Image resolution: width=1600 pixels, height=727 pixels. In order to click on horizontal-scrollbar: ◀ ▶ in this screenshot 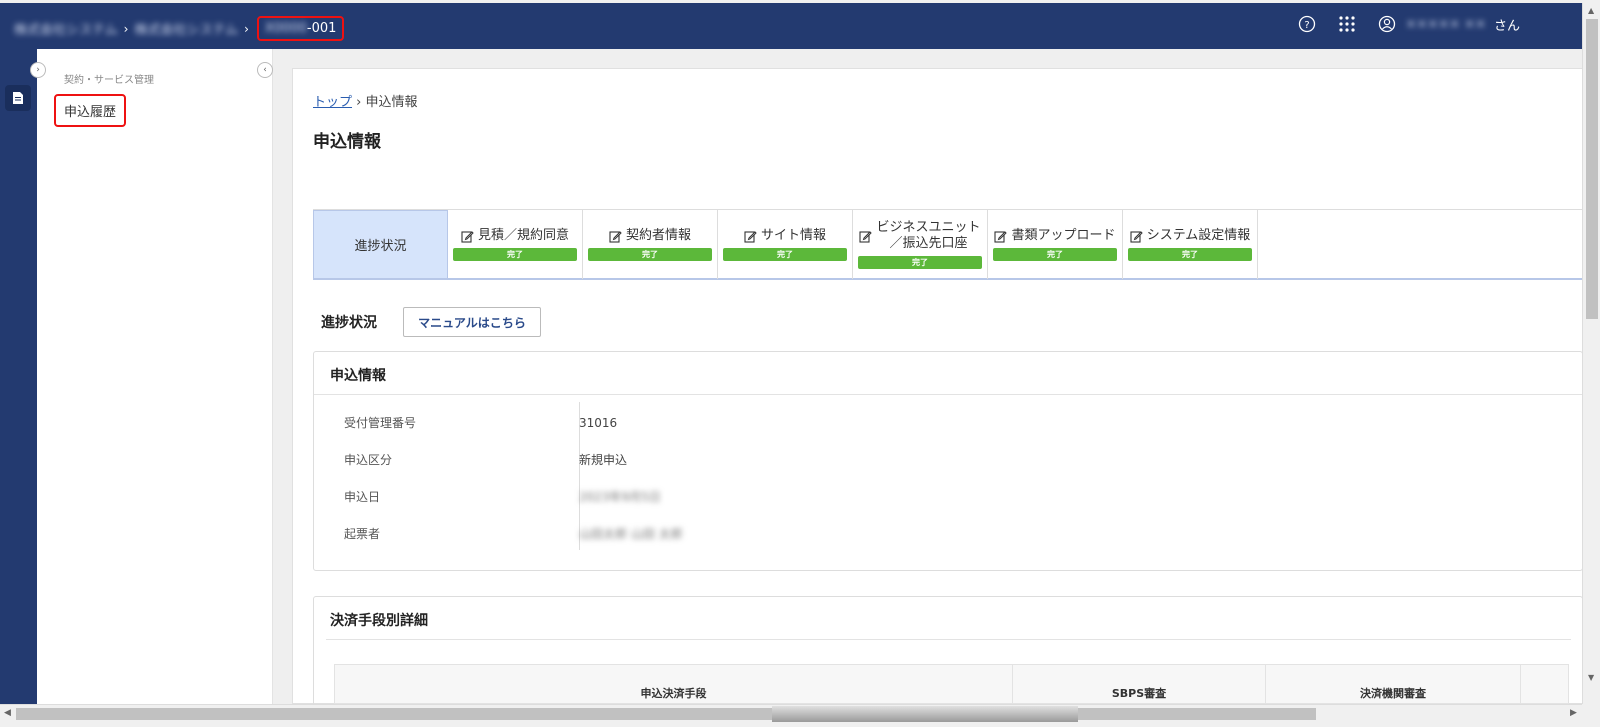, I will do `click(791, 713)`.